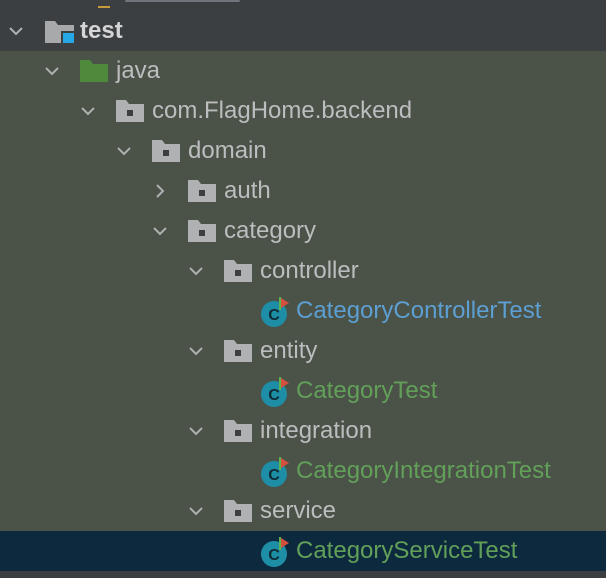 This screenshot has width=606, height=578. I want to click on tree-node-com-flaghome-backend: com.FlagHome.backend, so click(303, 111).